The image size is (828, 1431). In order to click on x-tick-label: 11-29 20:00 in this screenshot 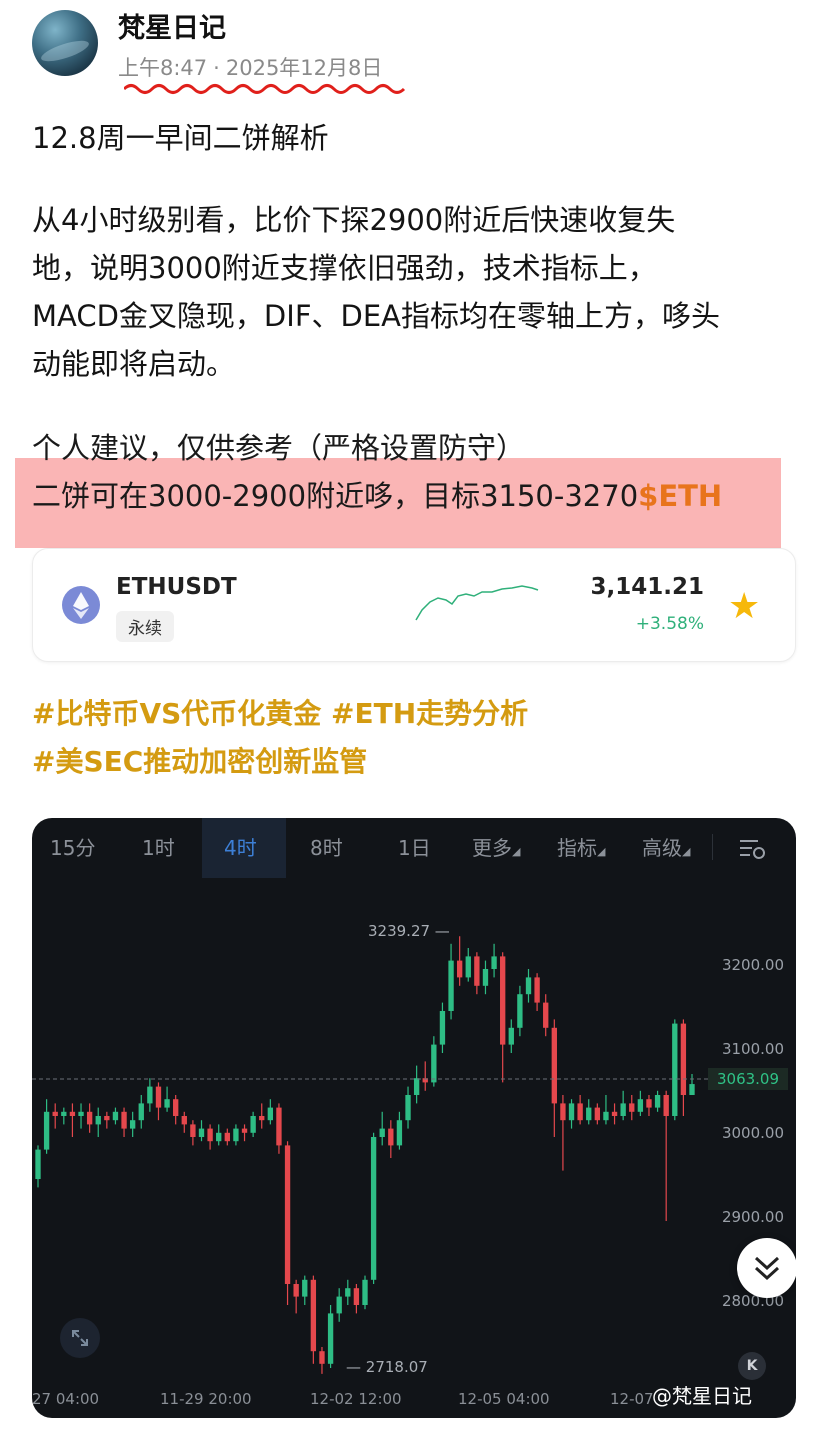, I will do `click(206, 1399)`.